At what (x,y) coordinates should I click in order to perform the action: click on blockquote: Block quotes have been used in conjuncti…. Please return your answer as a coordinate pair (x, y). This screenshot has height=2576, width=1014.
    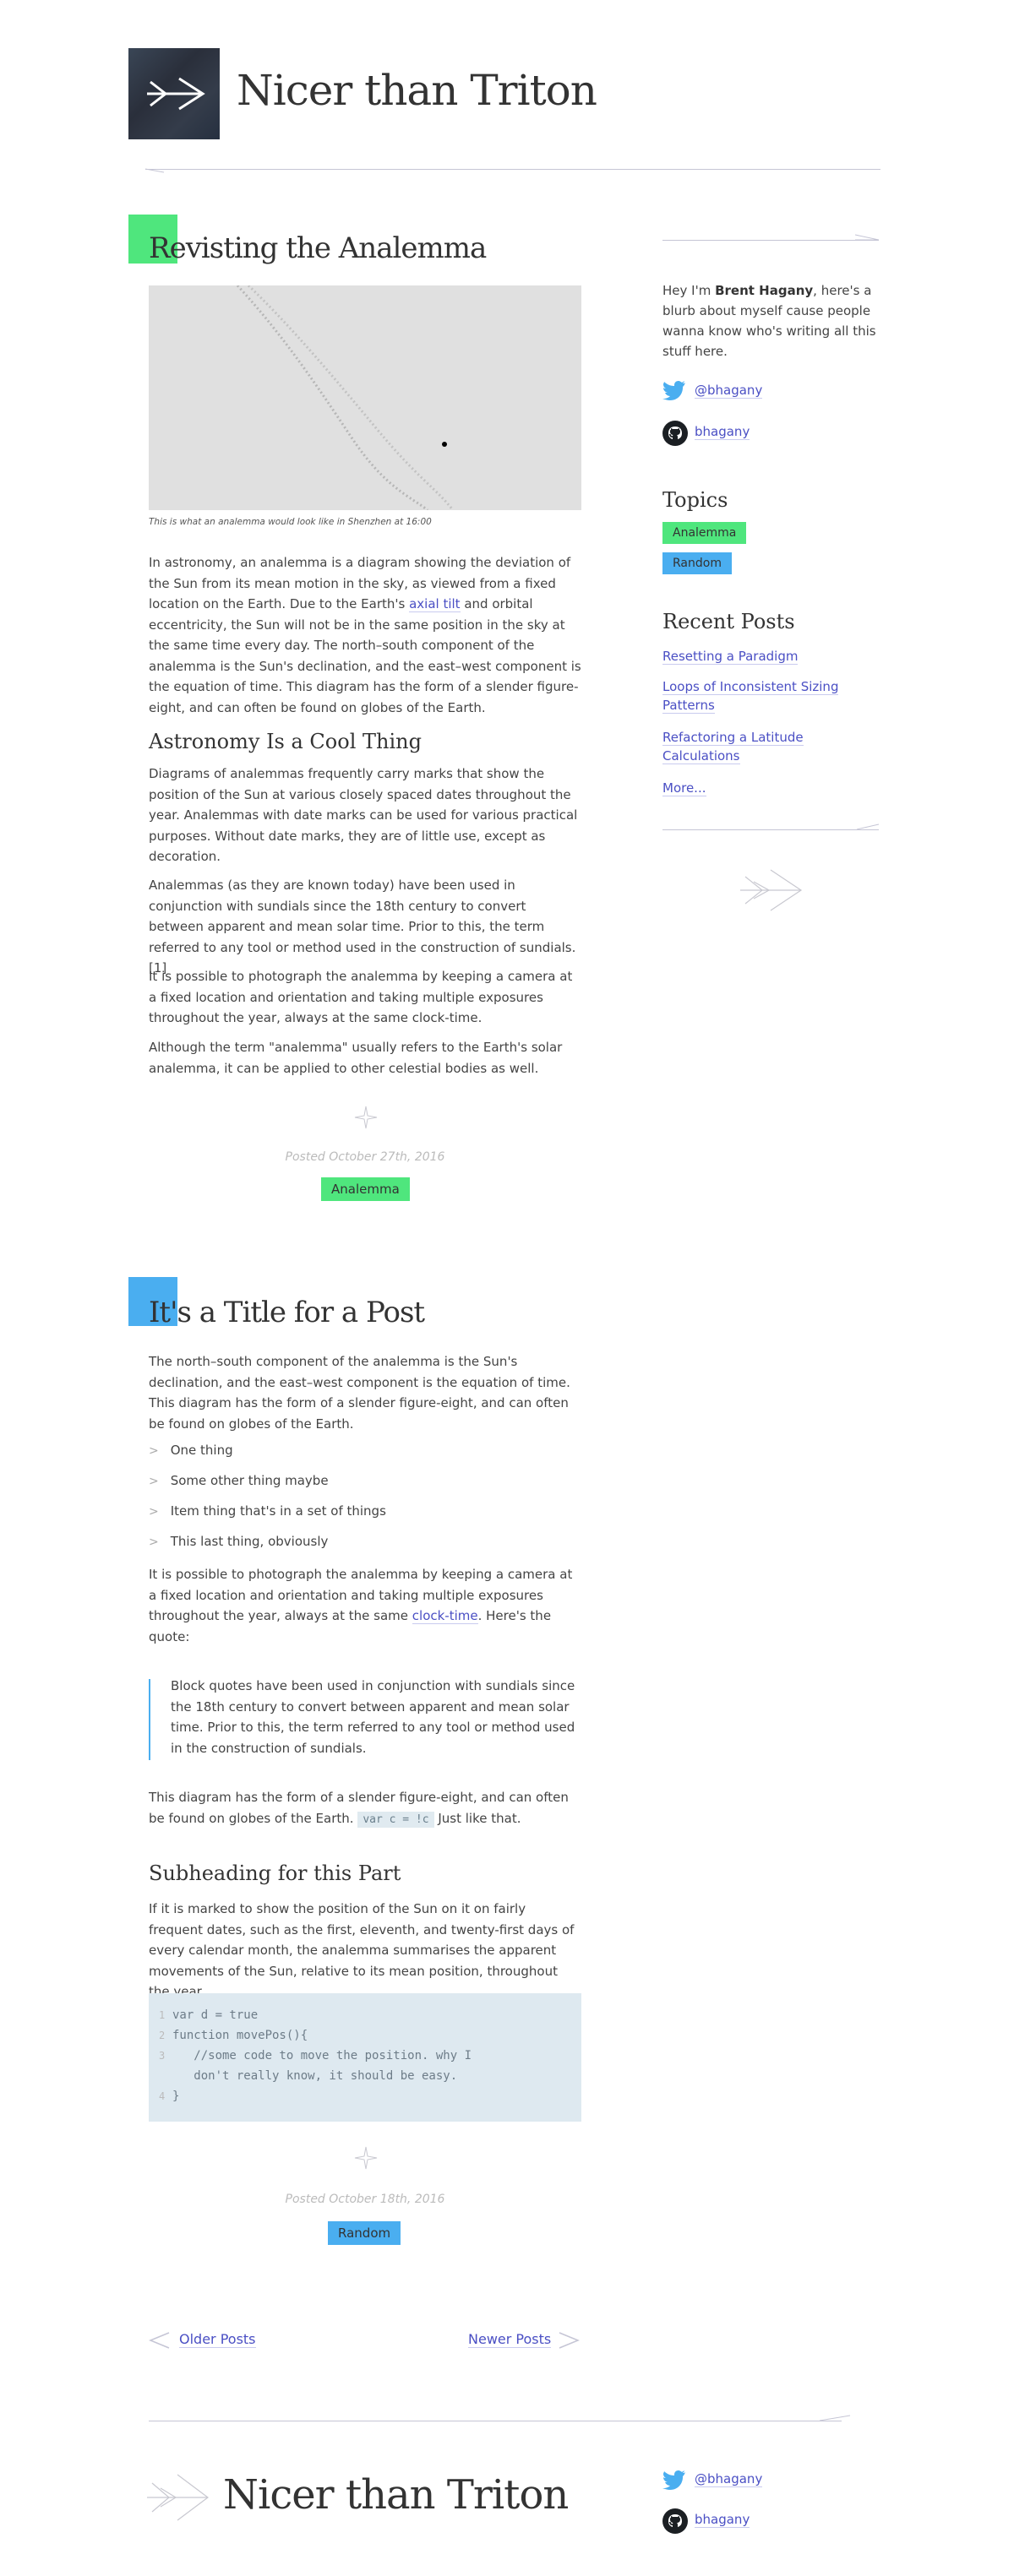
    Looking at the image, I should click on (373, 1717).